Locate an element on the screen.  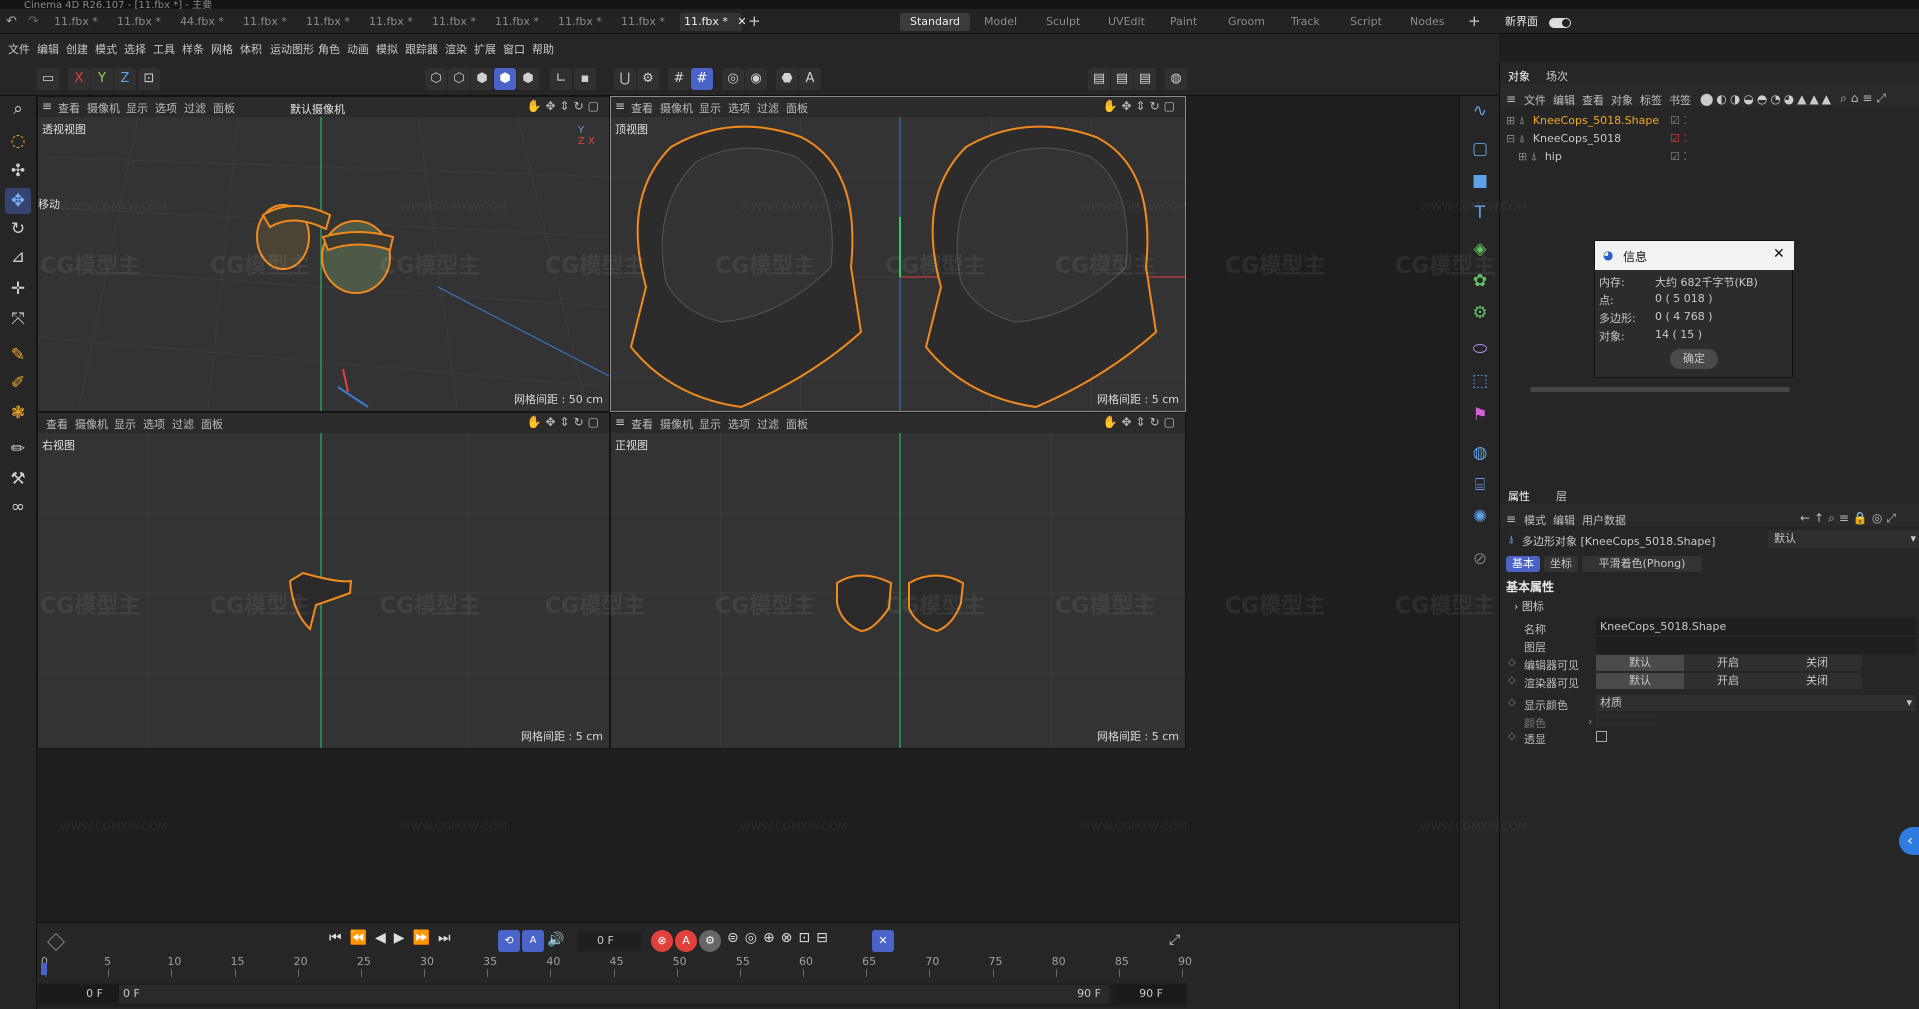
interactive-render-icon: ◍ is located at coordinates (1176, 79).